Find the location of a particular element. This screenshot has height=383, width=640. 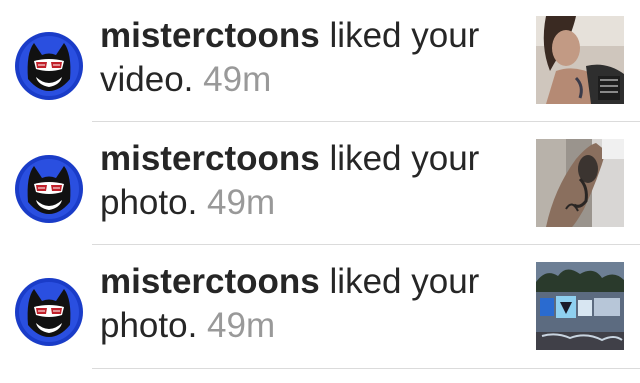

object-text: video. is located at coordinates (147, 79).